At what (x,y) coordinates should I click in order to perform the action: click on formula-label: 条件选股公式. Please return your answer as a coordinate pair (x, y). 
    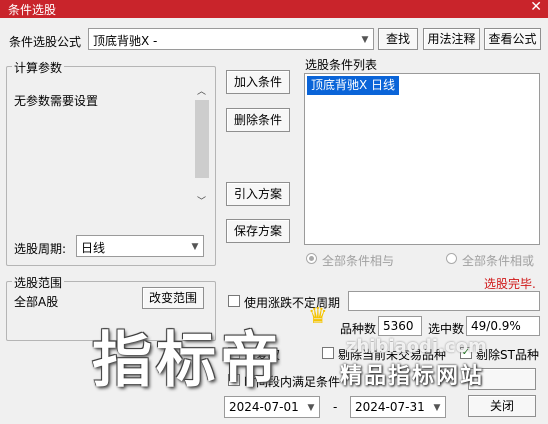
    Looking at the image, I should click on (45, 42).